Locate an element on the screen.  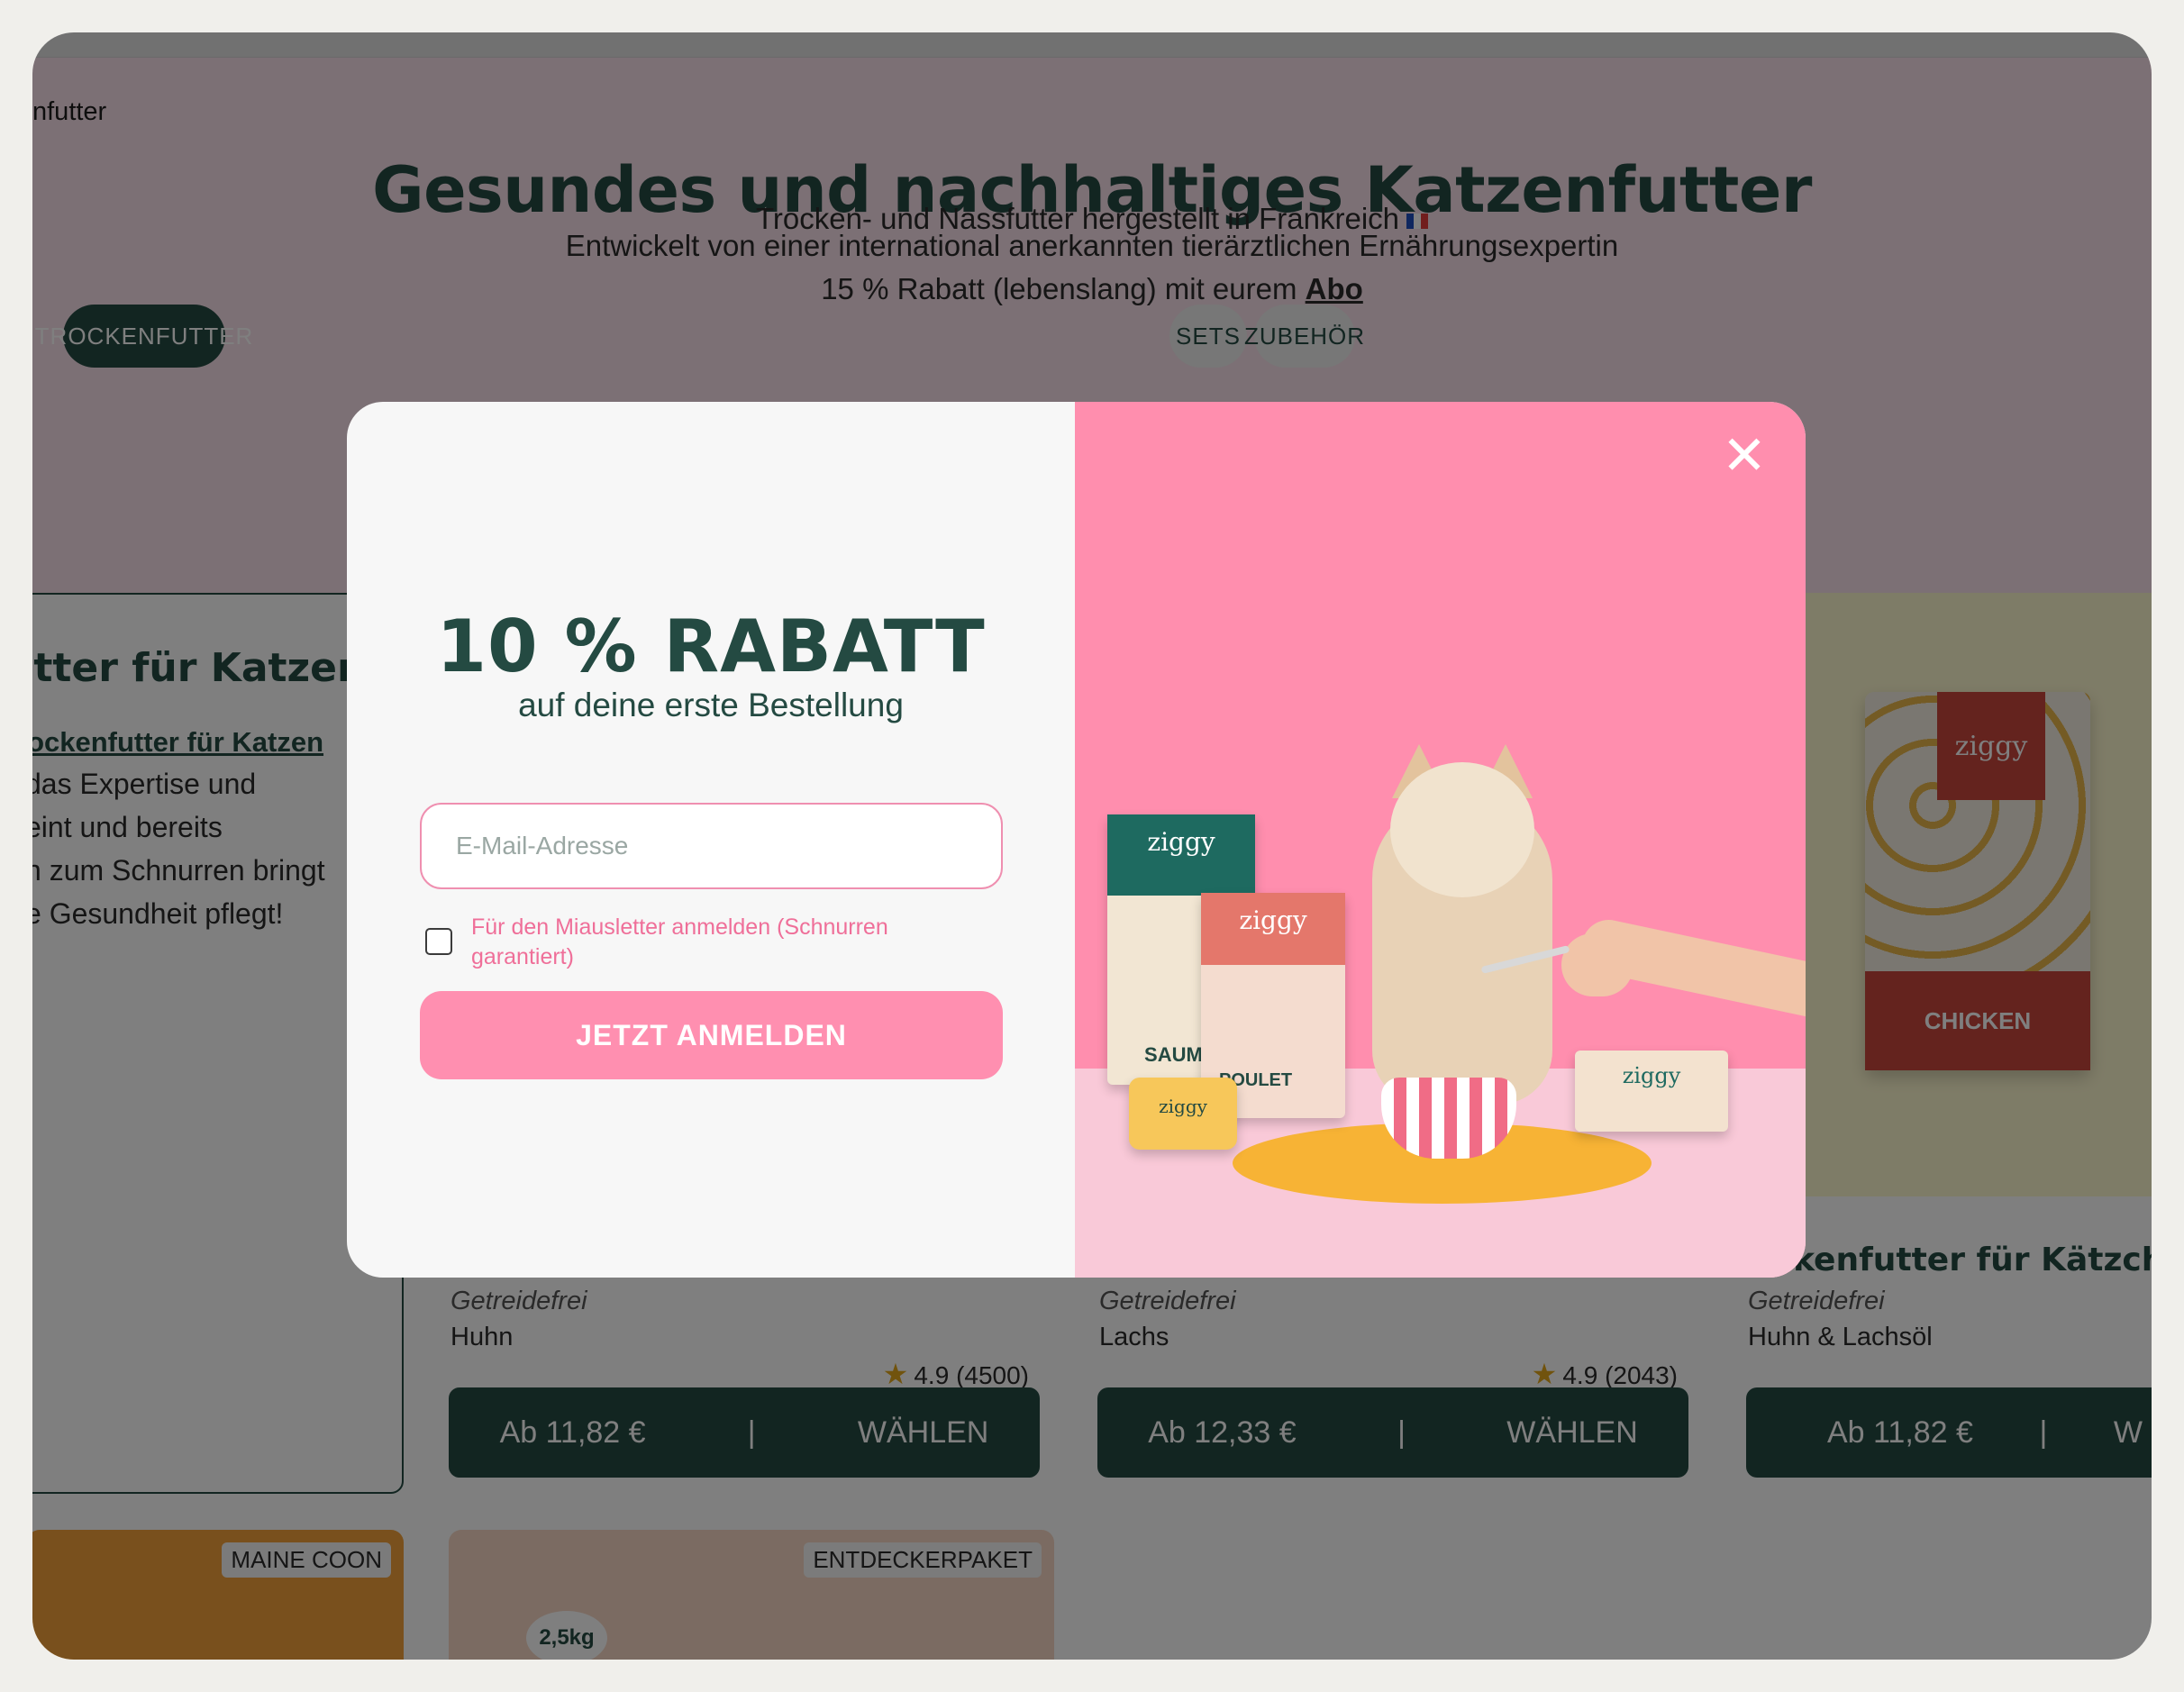
newsletter-checkbox is located at coordinates (438, 941).